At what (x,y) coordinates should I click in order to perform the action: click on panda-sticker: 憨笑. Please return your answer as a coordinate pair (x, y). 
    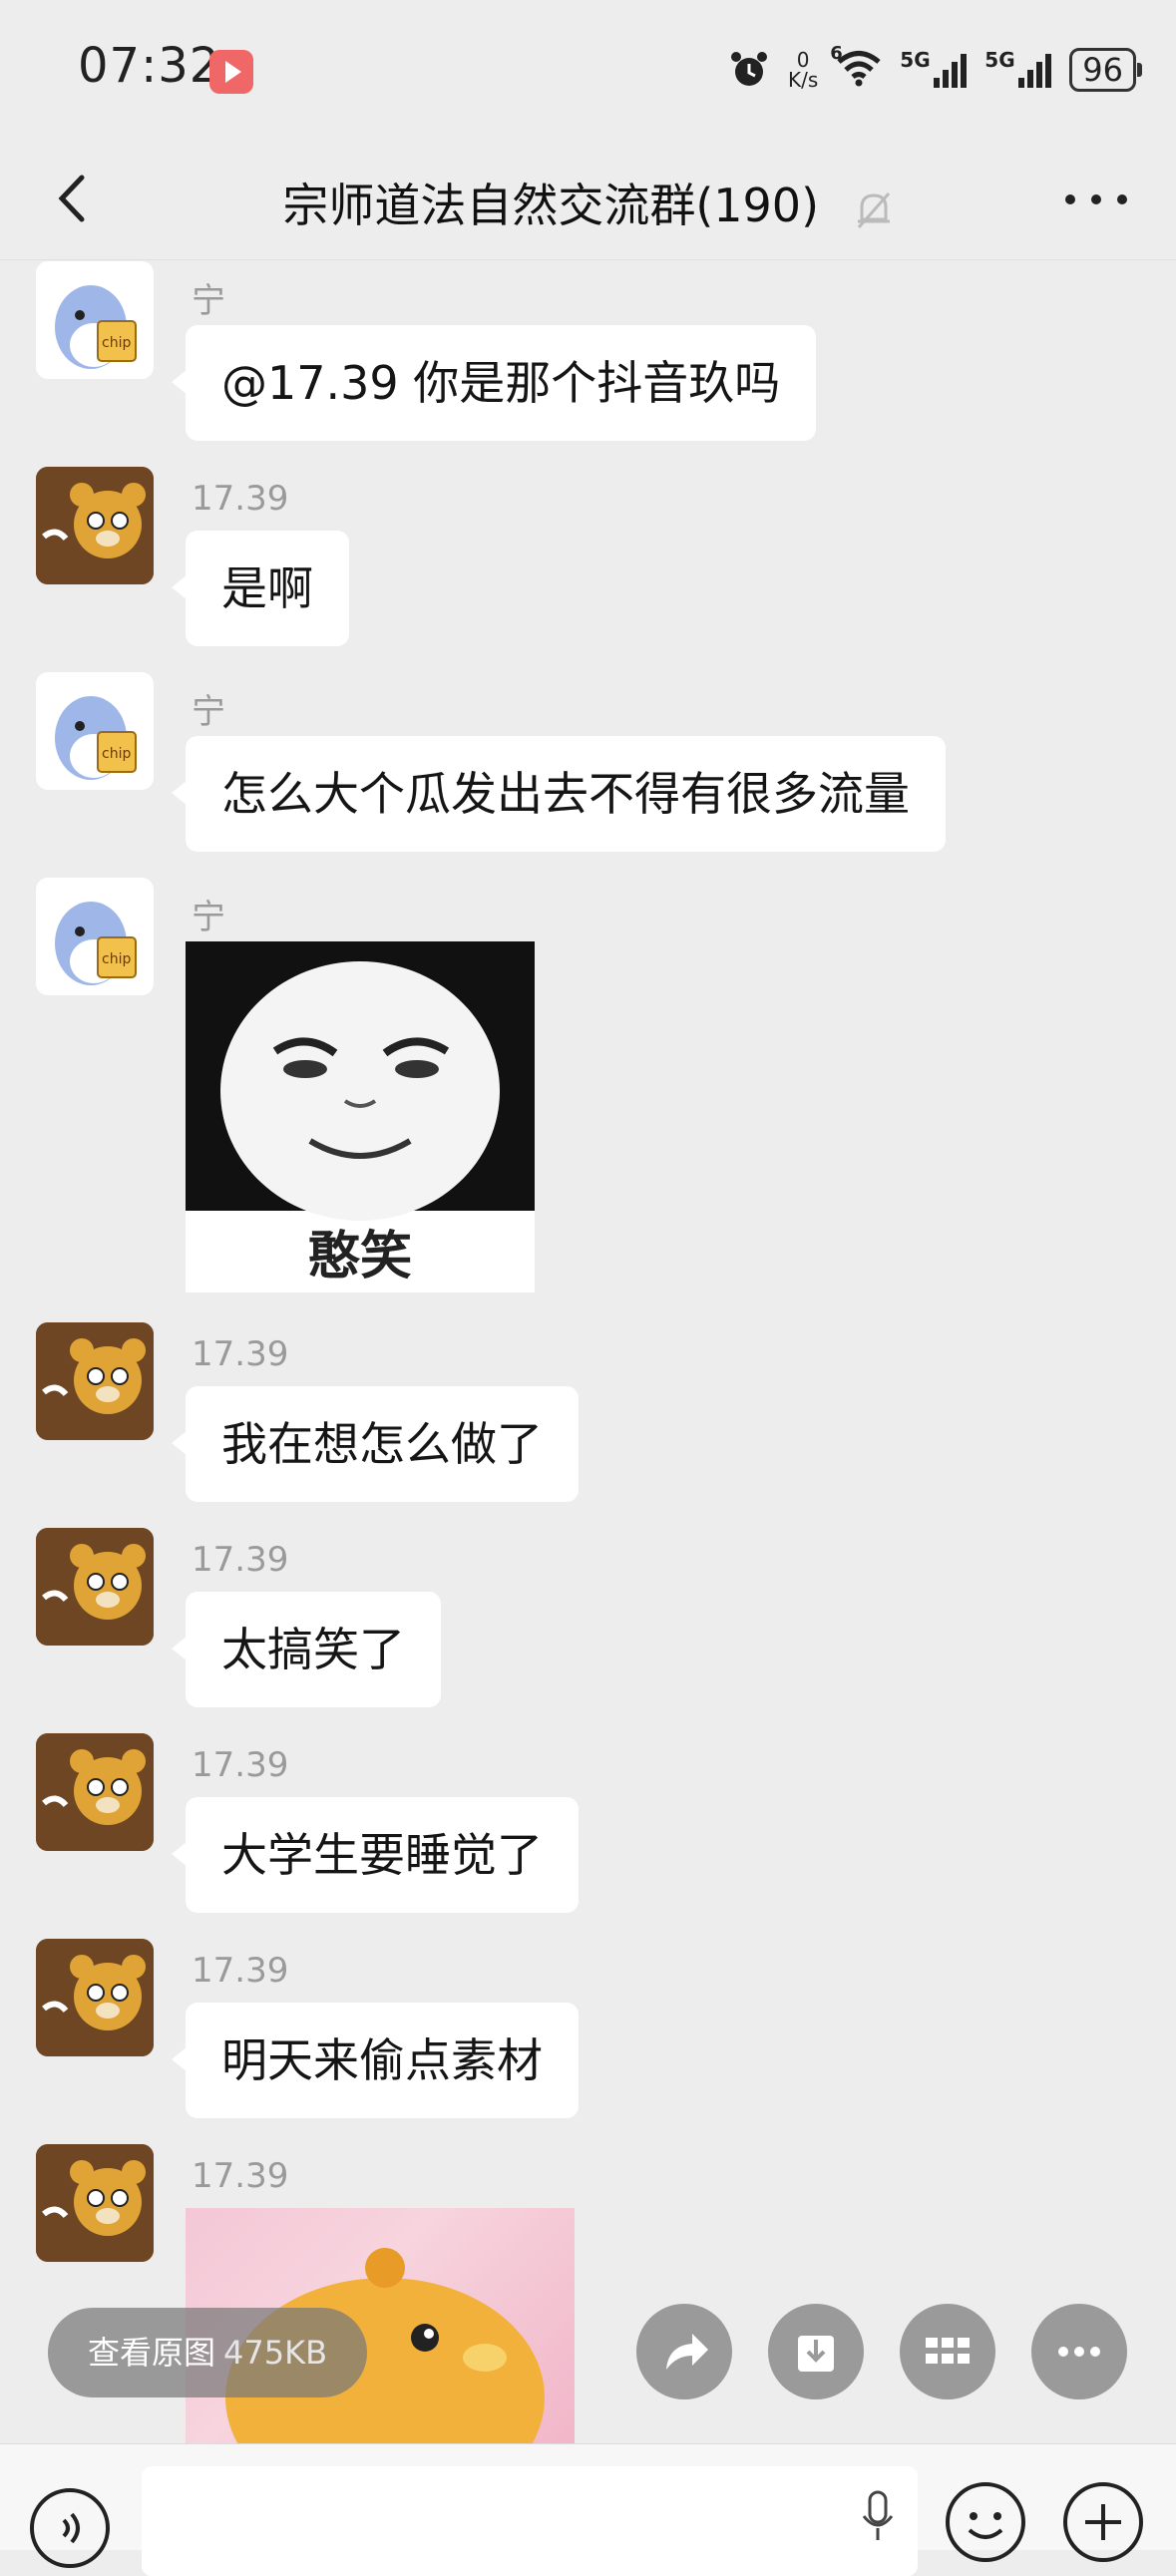
    Looking at the image, I should click on (361, 1117).